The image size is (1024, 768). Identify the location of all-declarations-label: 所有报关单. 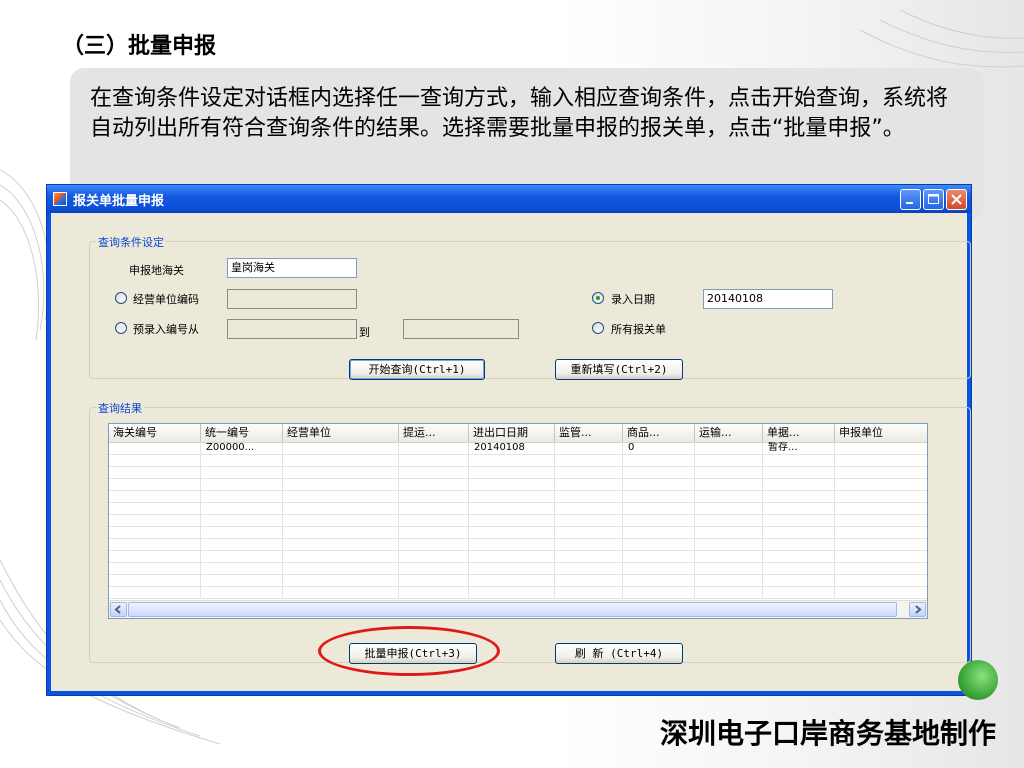
(638, 329).